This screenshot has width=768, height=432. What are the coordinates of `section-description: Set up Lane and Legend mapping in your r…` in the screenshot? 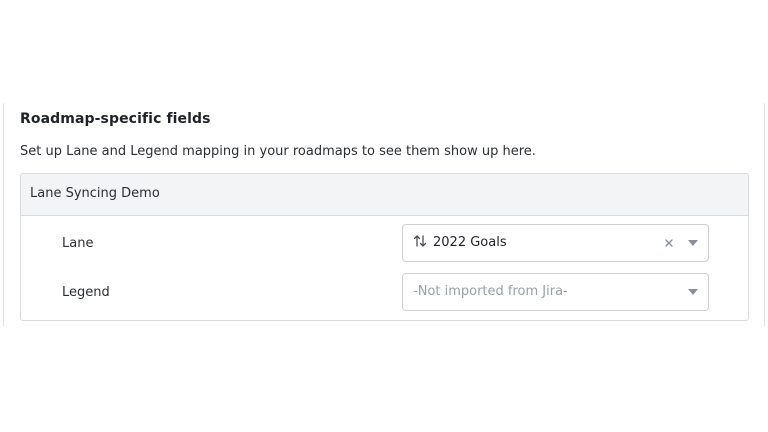 It's located at (278, 151).